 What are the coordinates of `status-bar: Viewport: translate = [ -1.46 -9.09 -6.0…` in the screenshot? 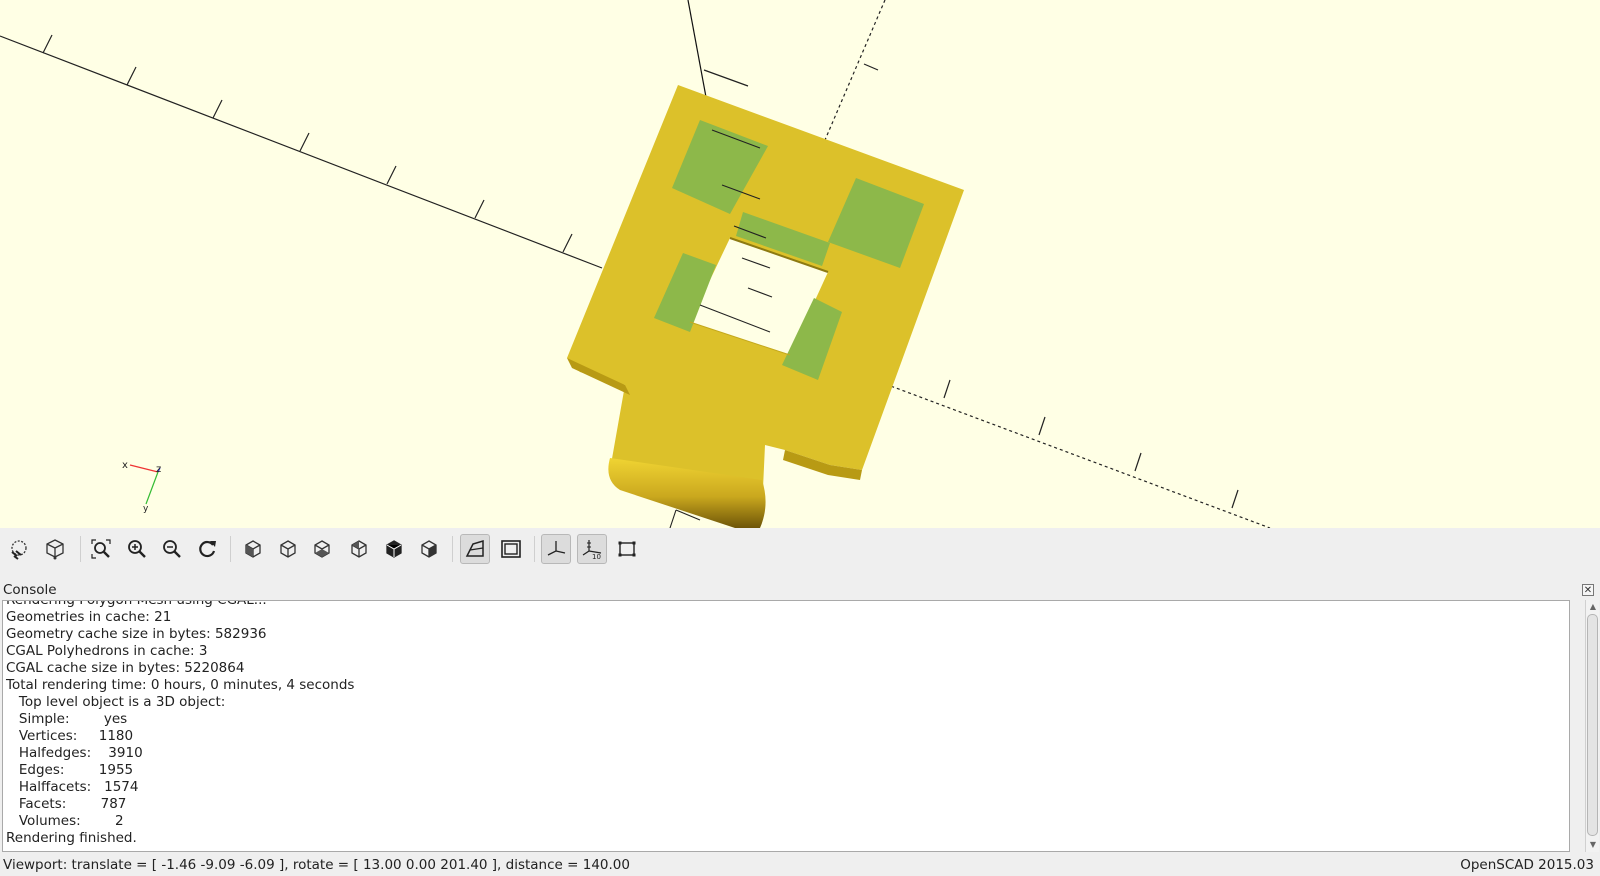 It's located at (800, 865).